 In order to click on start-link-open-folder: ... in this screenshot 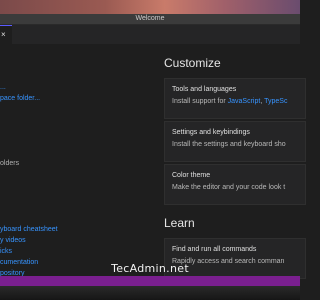, I will do `click(3, 87)`.